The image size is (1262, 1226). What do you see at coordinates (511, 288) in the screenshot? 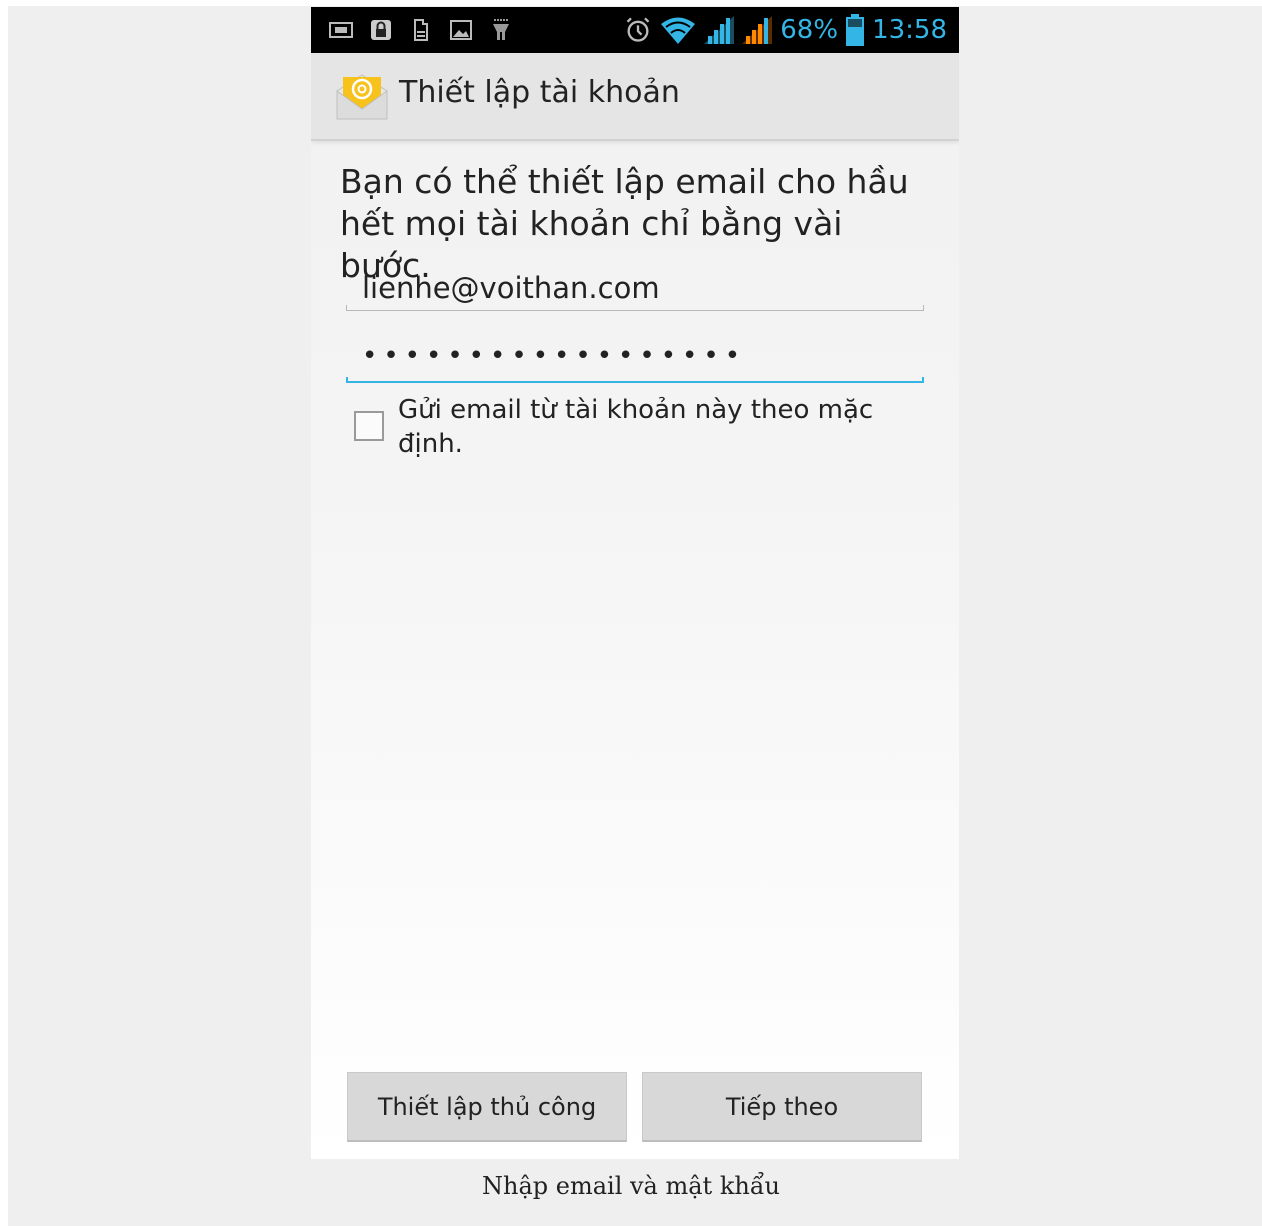
I see `email-value: lienhe@voithan.com` at bounding box center [511, 288].